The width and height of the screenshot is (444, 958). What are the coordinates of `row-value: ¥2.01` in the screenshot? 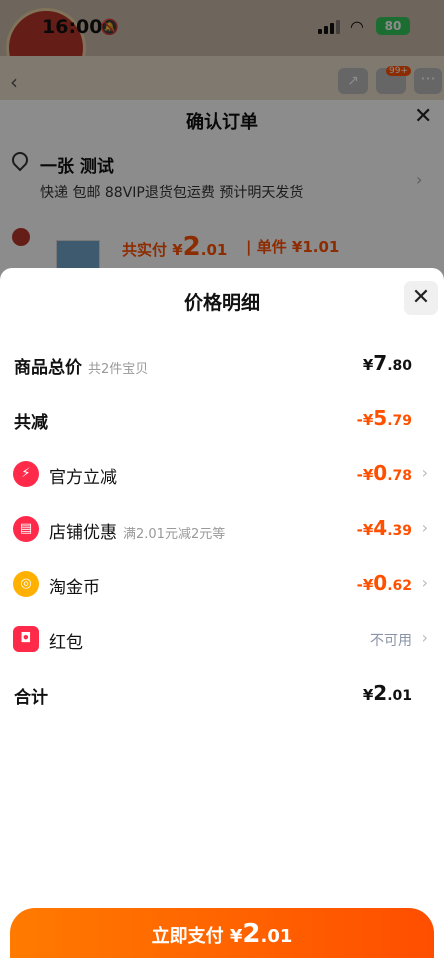 It's located at (387, 693).